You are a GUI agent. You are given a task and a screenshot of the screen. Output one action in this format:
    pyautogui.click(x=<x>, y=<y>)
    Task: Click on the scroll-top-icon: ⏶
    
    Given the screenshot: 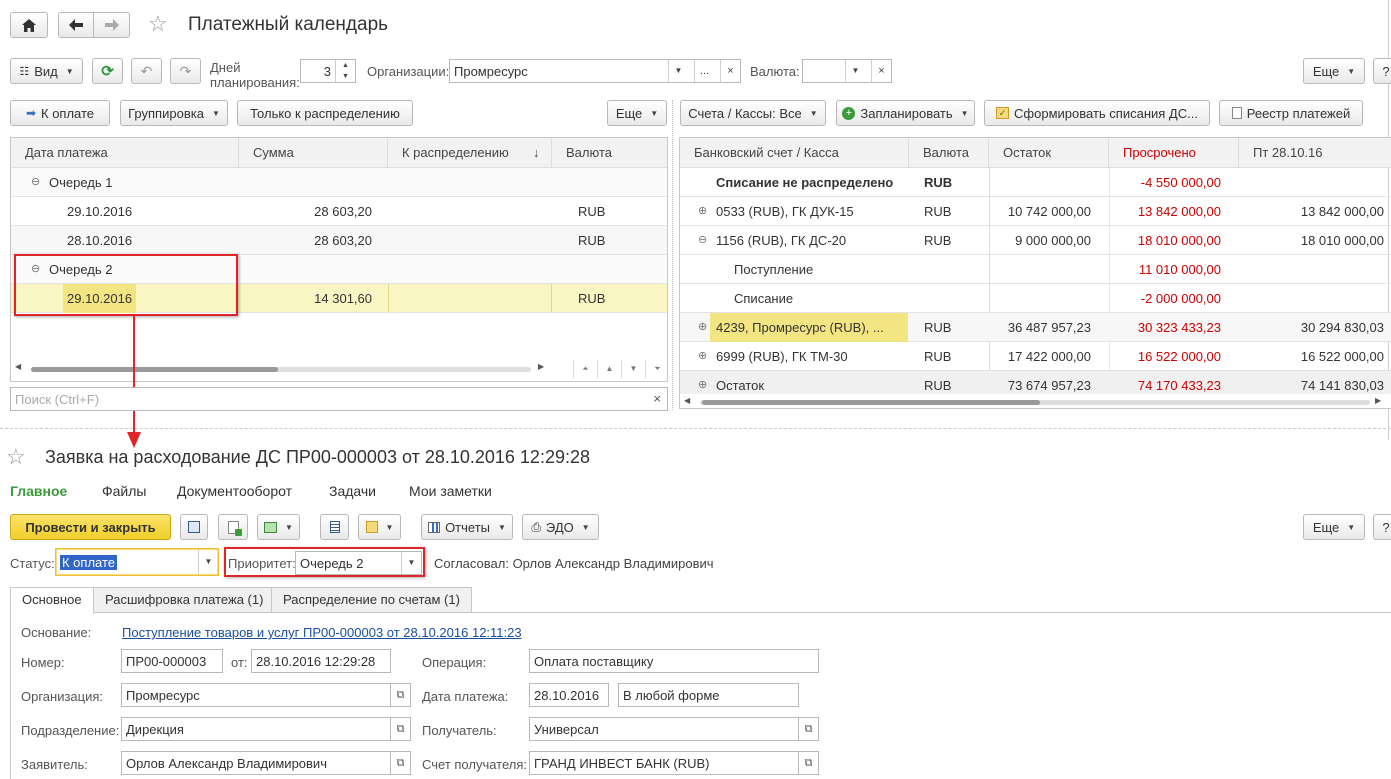 What is the action you would take?
    pyautogui.click(x=585, y=369)
    